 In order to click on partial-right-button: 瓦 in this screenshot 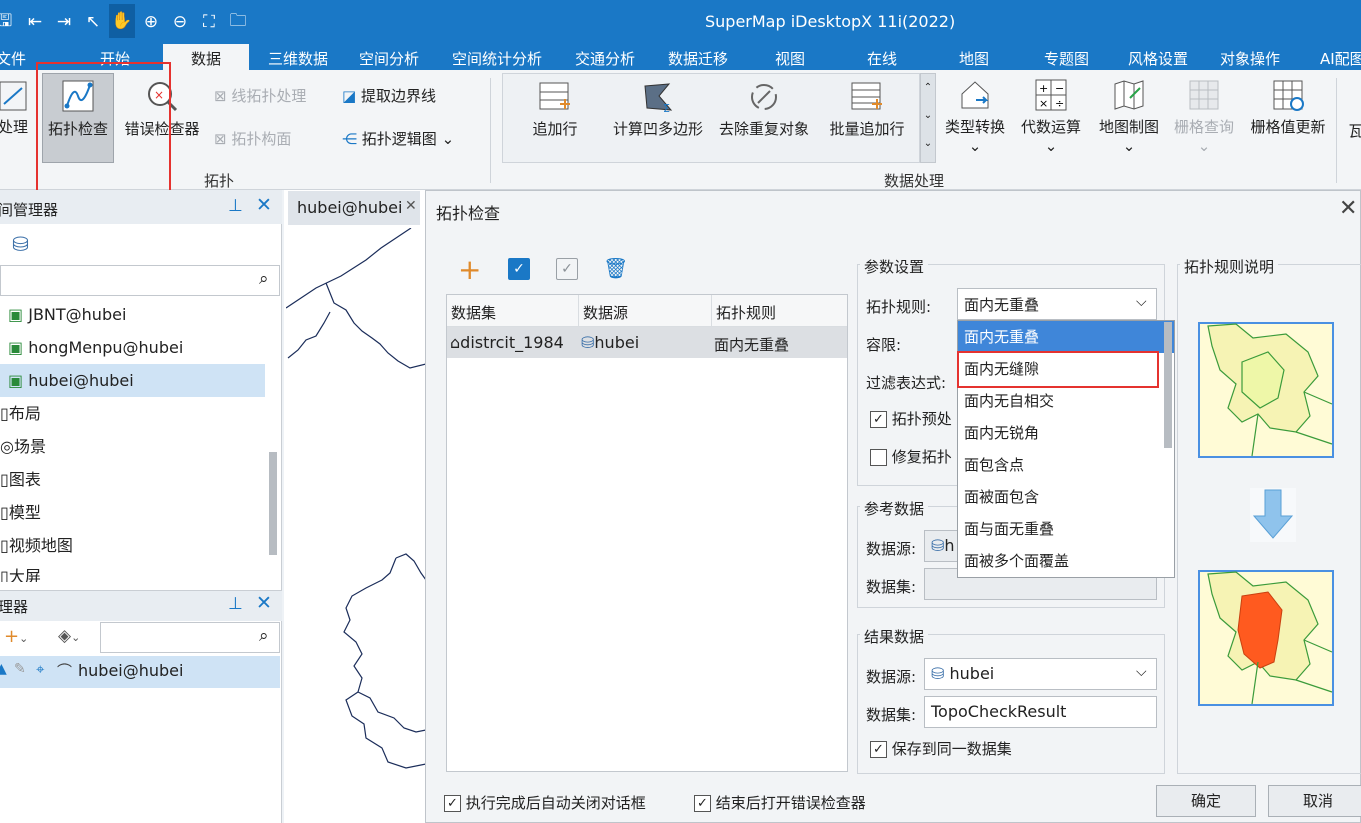, I will do `click(1353, 130)`.